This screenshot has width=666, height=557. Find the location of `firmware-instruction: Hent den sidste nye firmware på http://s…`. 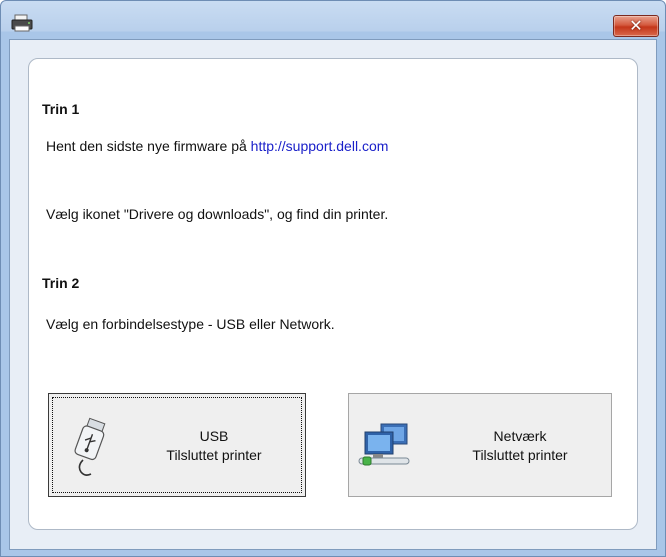

firmware-instruction: Hent den sidste nye firmware på http://s… is located at coordinates (217, 146).